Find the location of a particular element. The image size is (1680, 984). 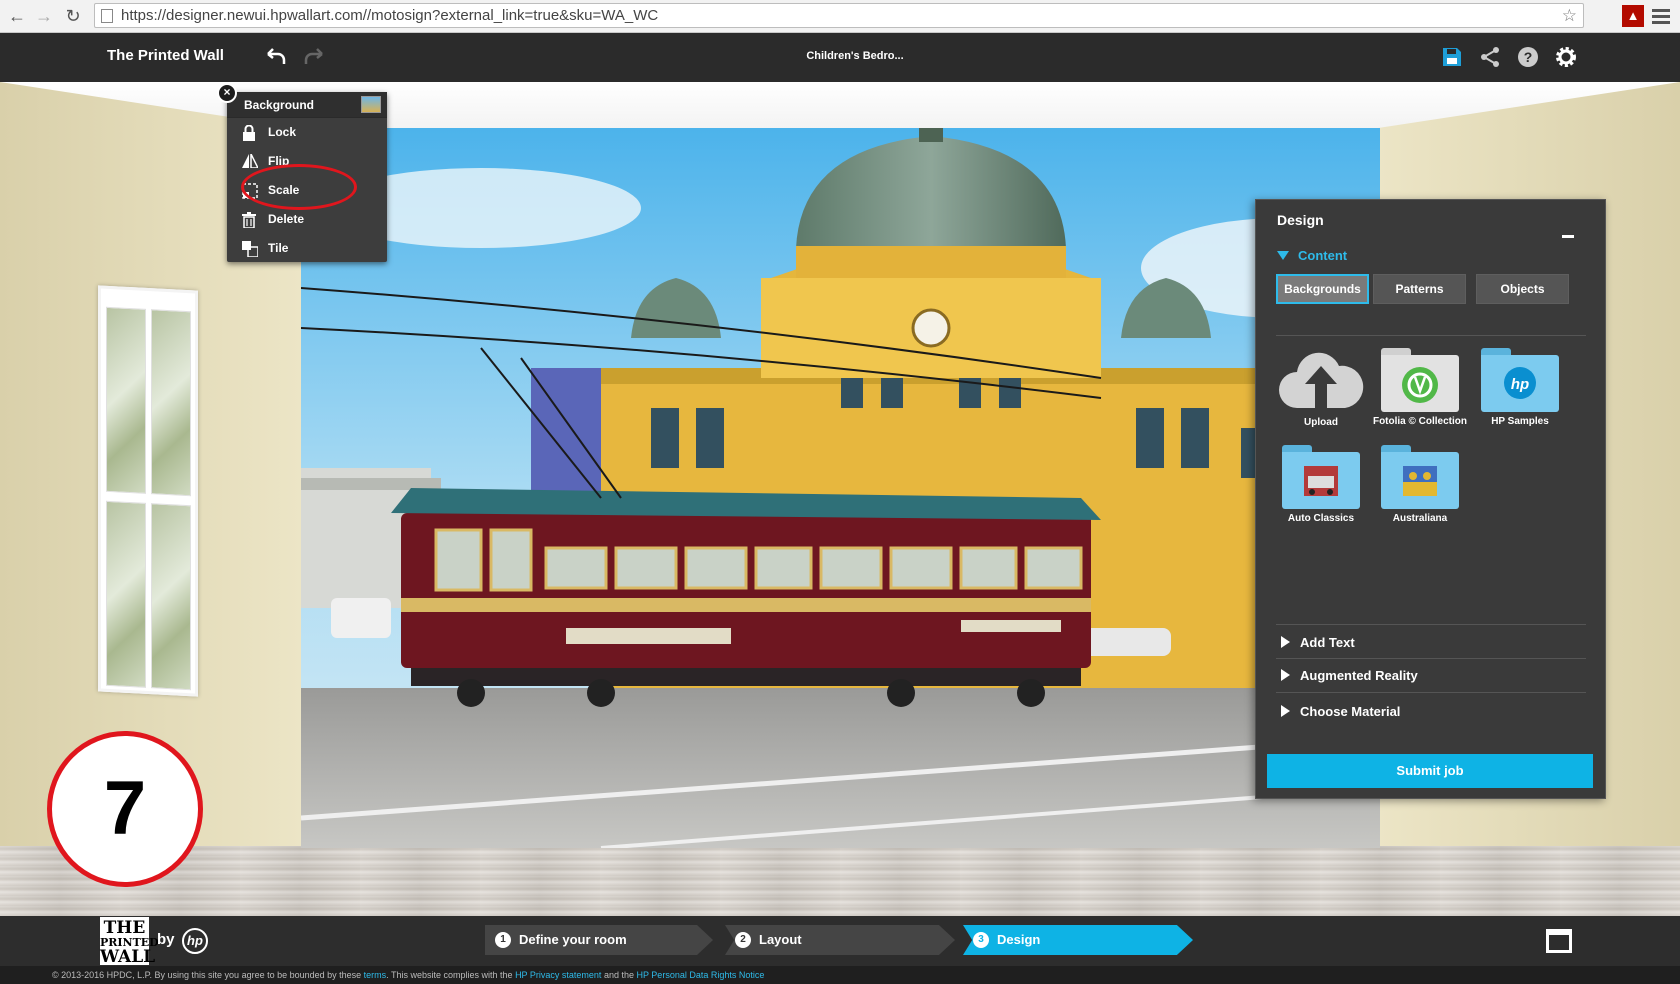

menu-item-tile: Tile is located at coordinates (307, 248).